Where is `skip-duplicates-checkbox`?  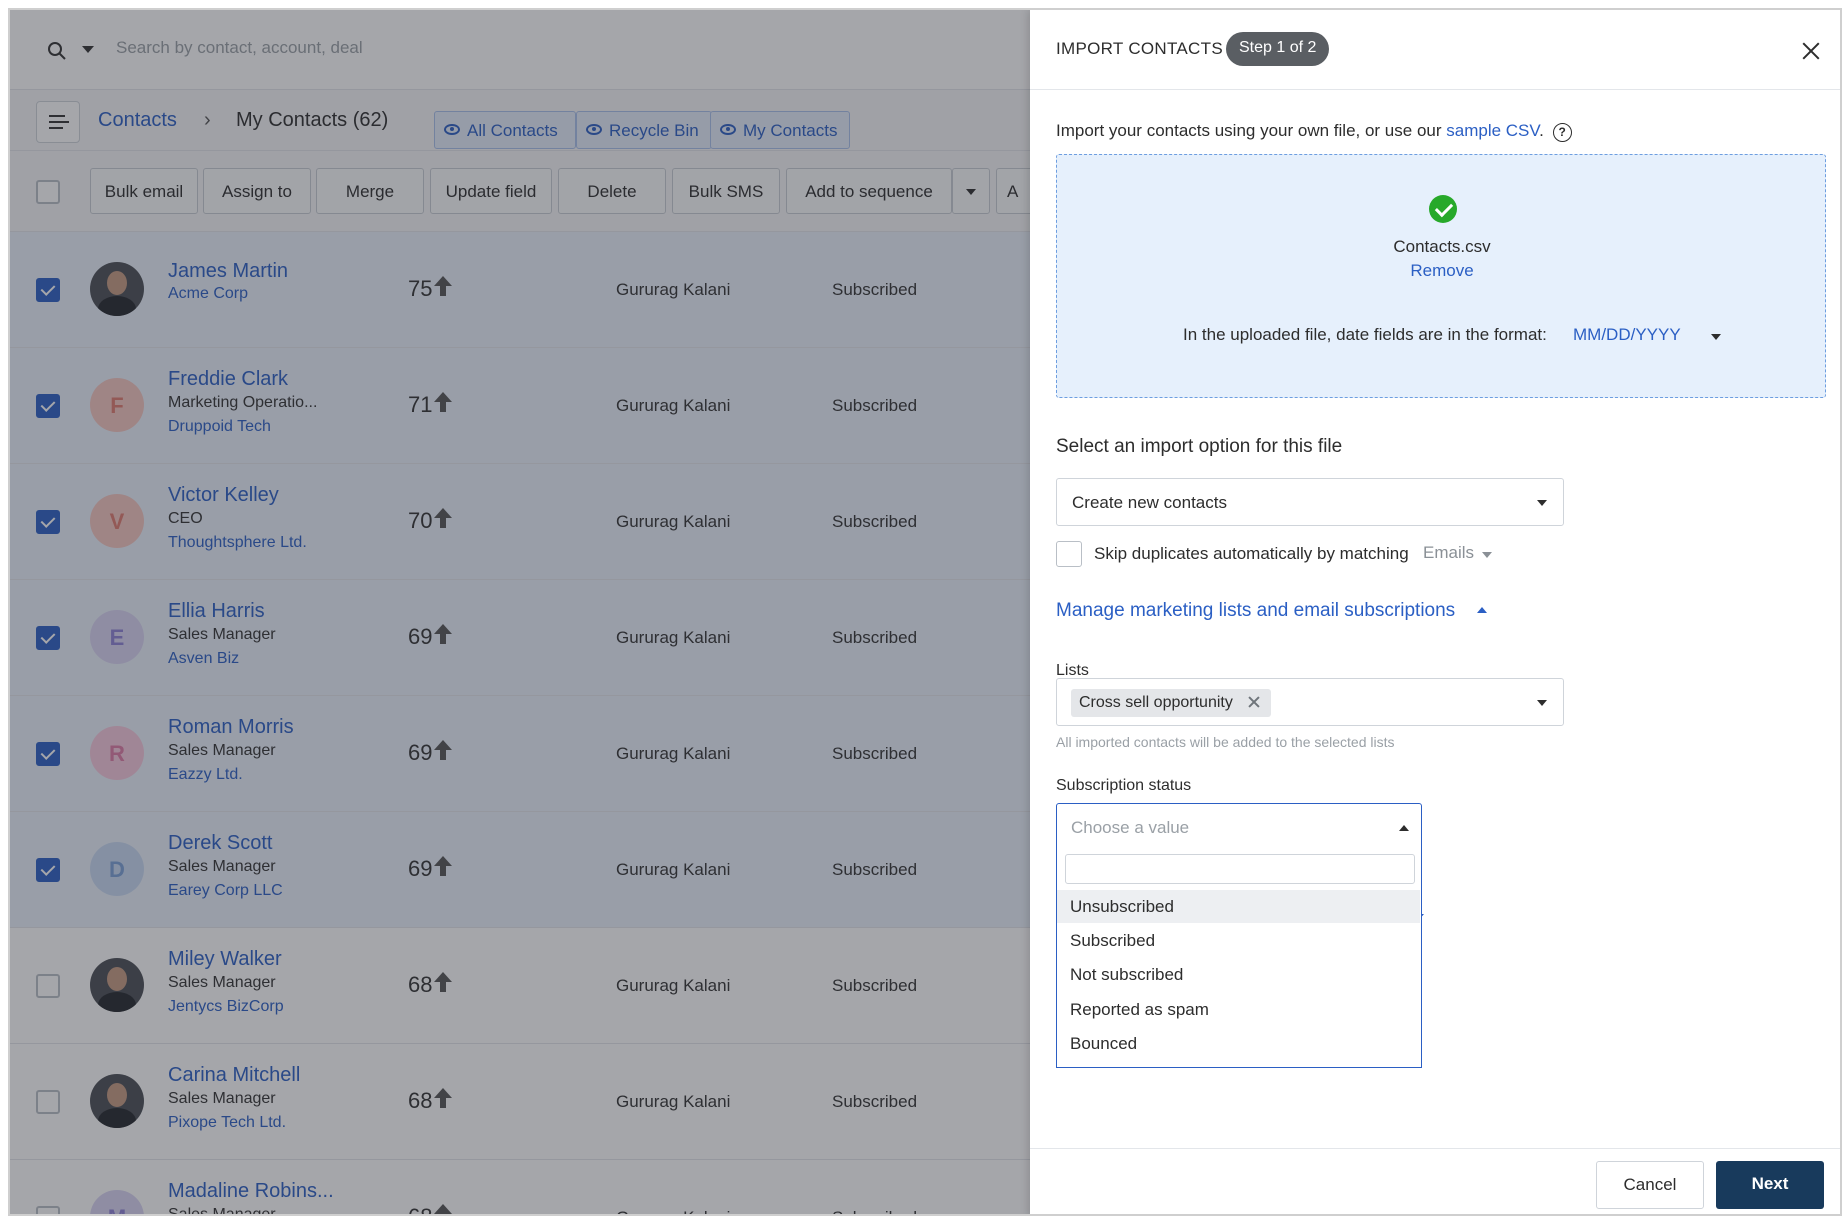 skip-duplicates-checkbox is located at coordinates (1069, 554).